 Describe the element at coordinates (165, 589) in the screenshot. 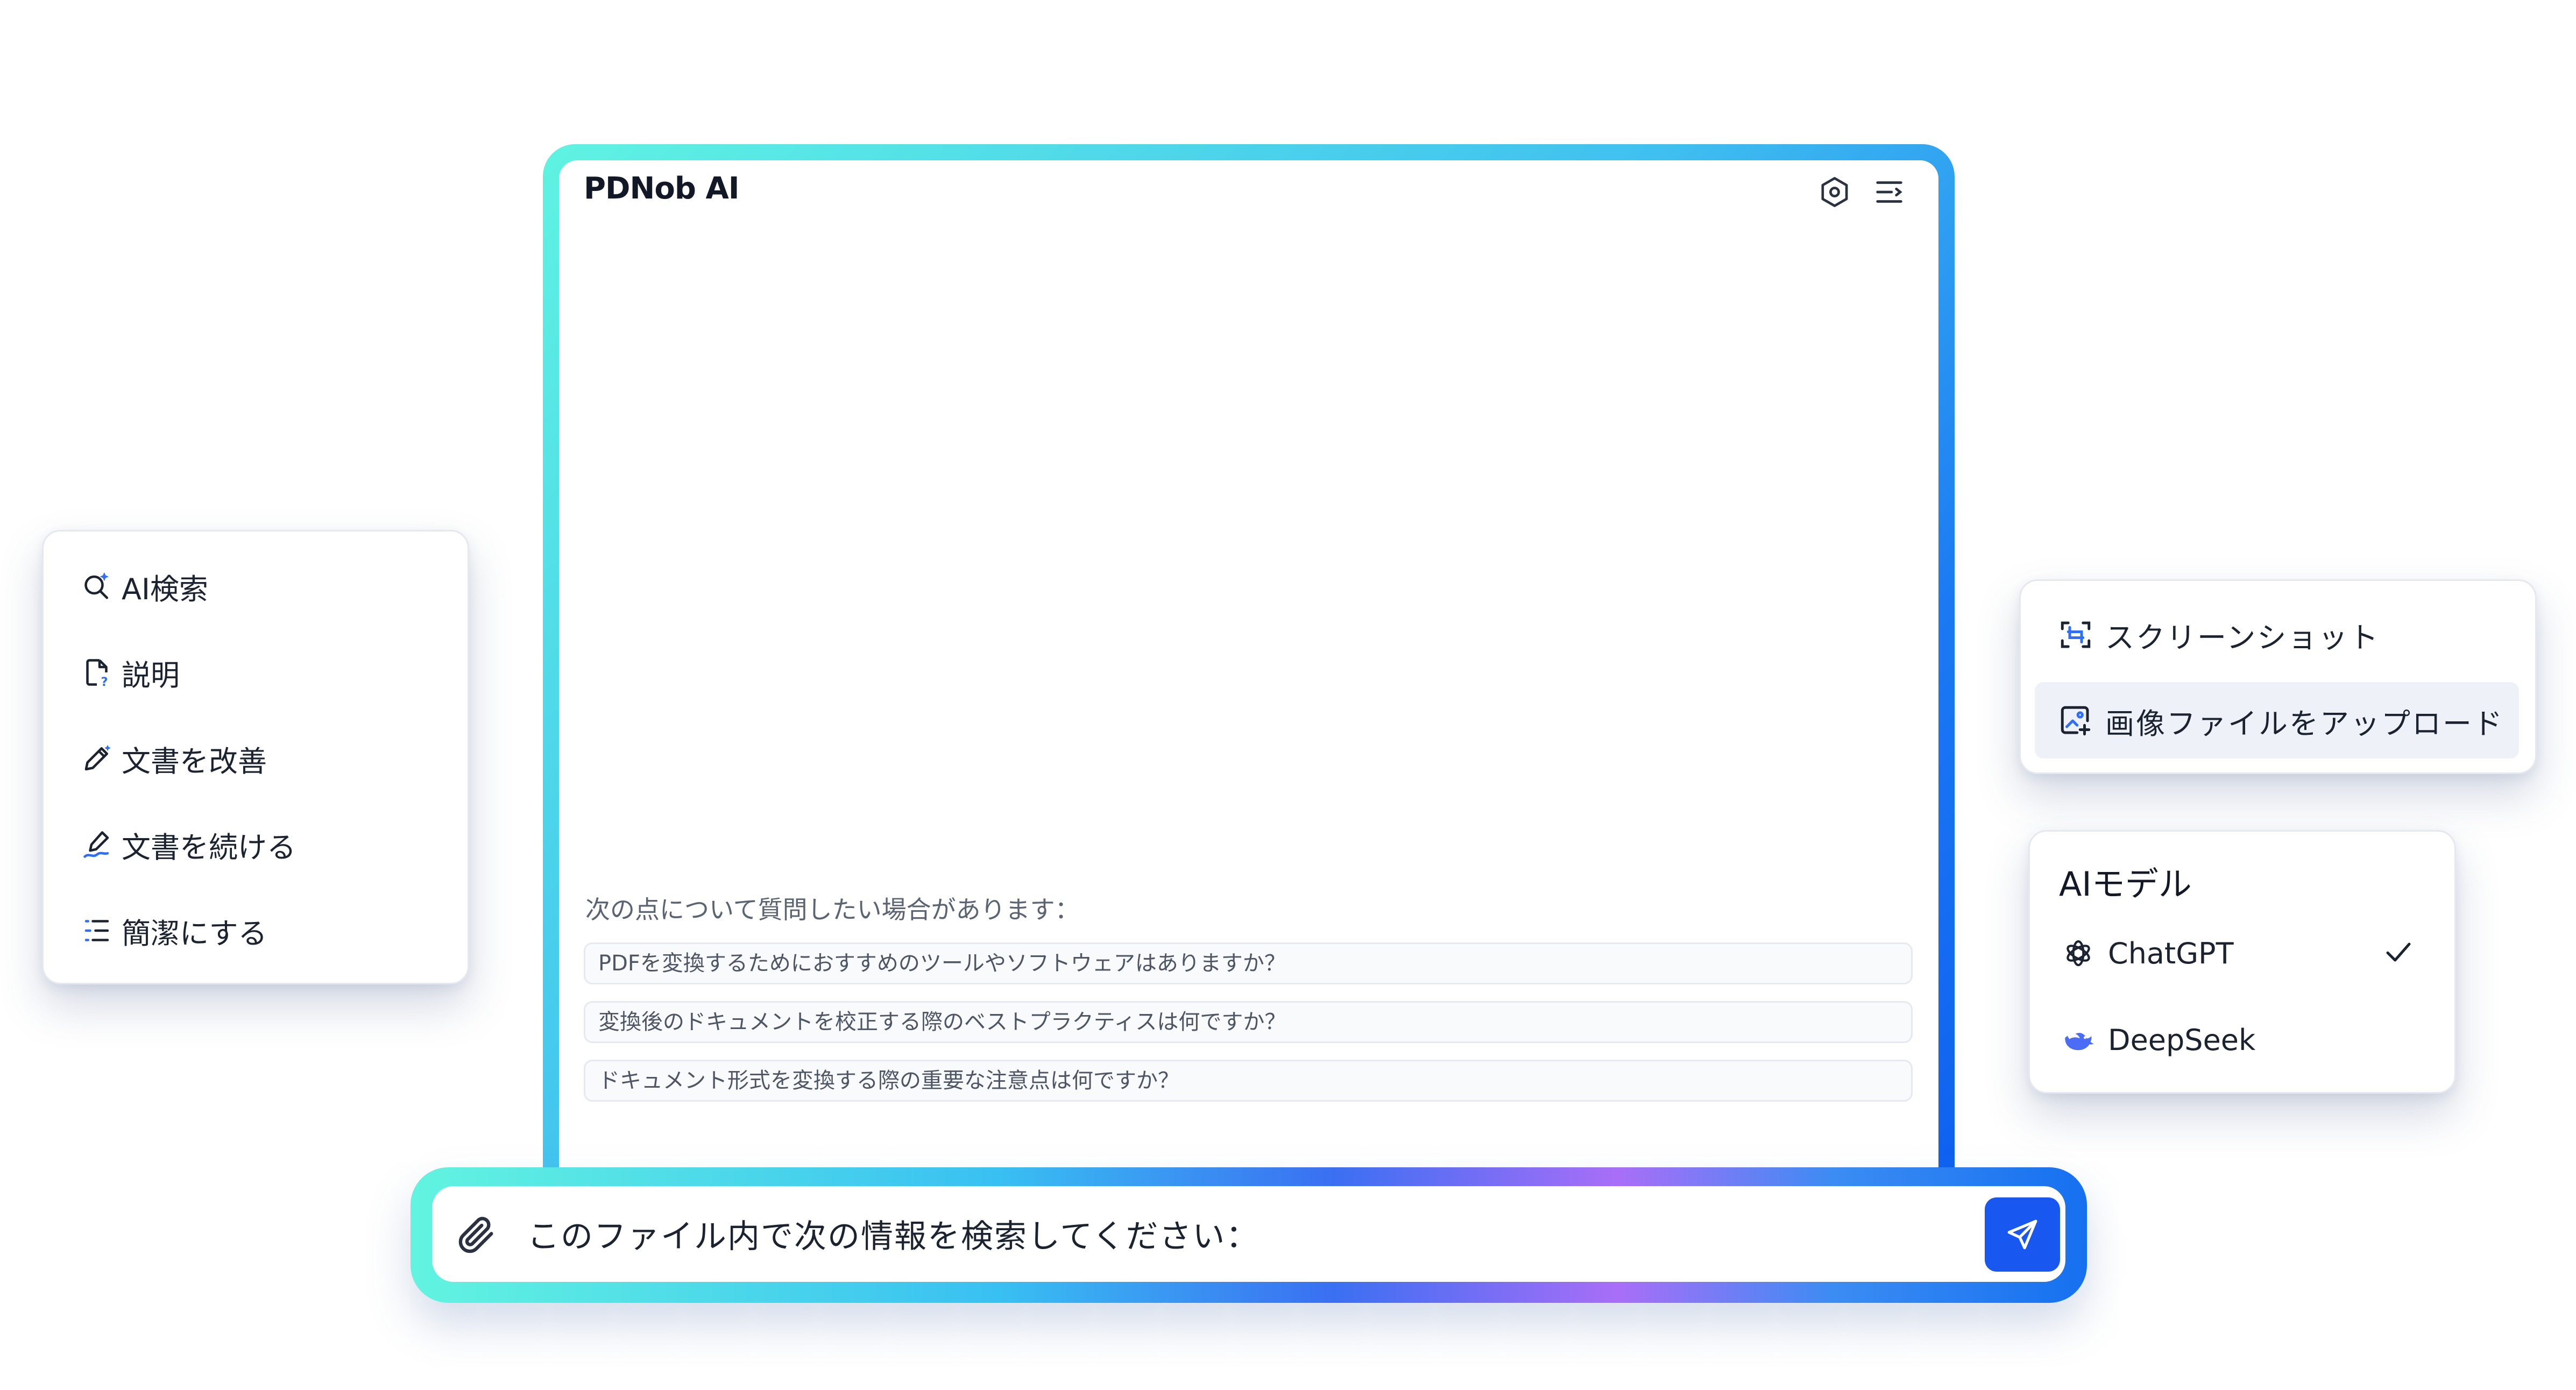

I see `menu-item-label: AI検索` at that location.